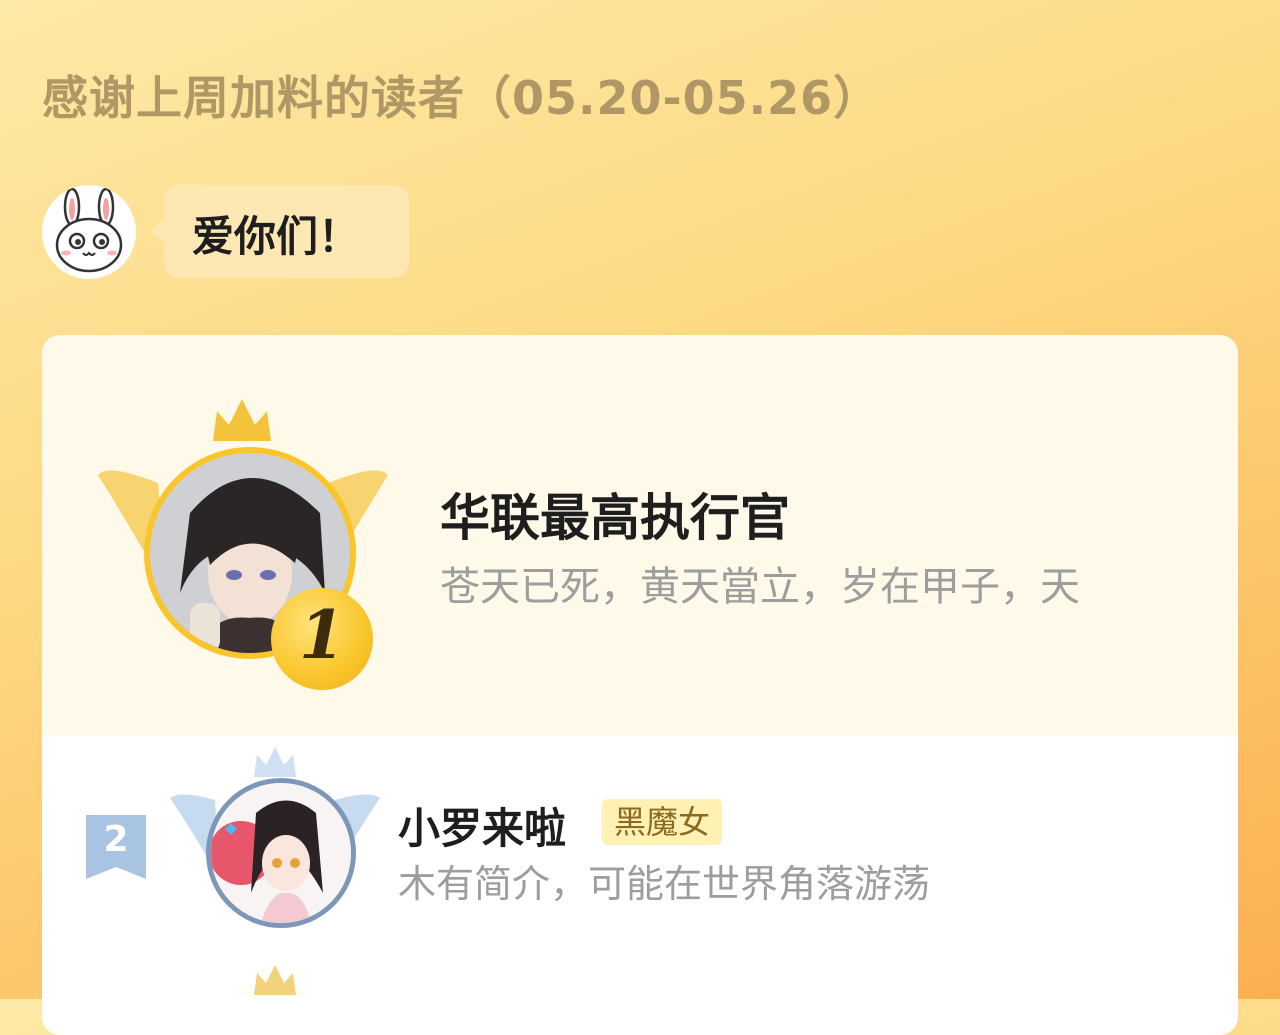 Image resolution: width=1280 pixels, height=1035 pixels. What do you see at coordinates (662, 822) in the screenshot?
I see `reader-tag: 黑魔女` at bounding box center [662, 822].